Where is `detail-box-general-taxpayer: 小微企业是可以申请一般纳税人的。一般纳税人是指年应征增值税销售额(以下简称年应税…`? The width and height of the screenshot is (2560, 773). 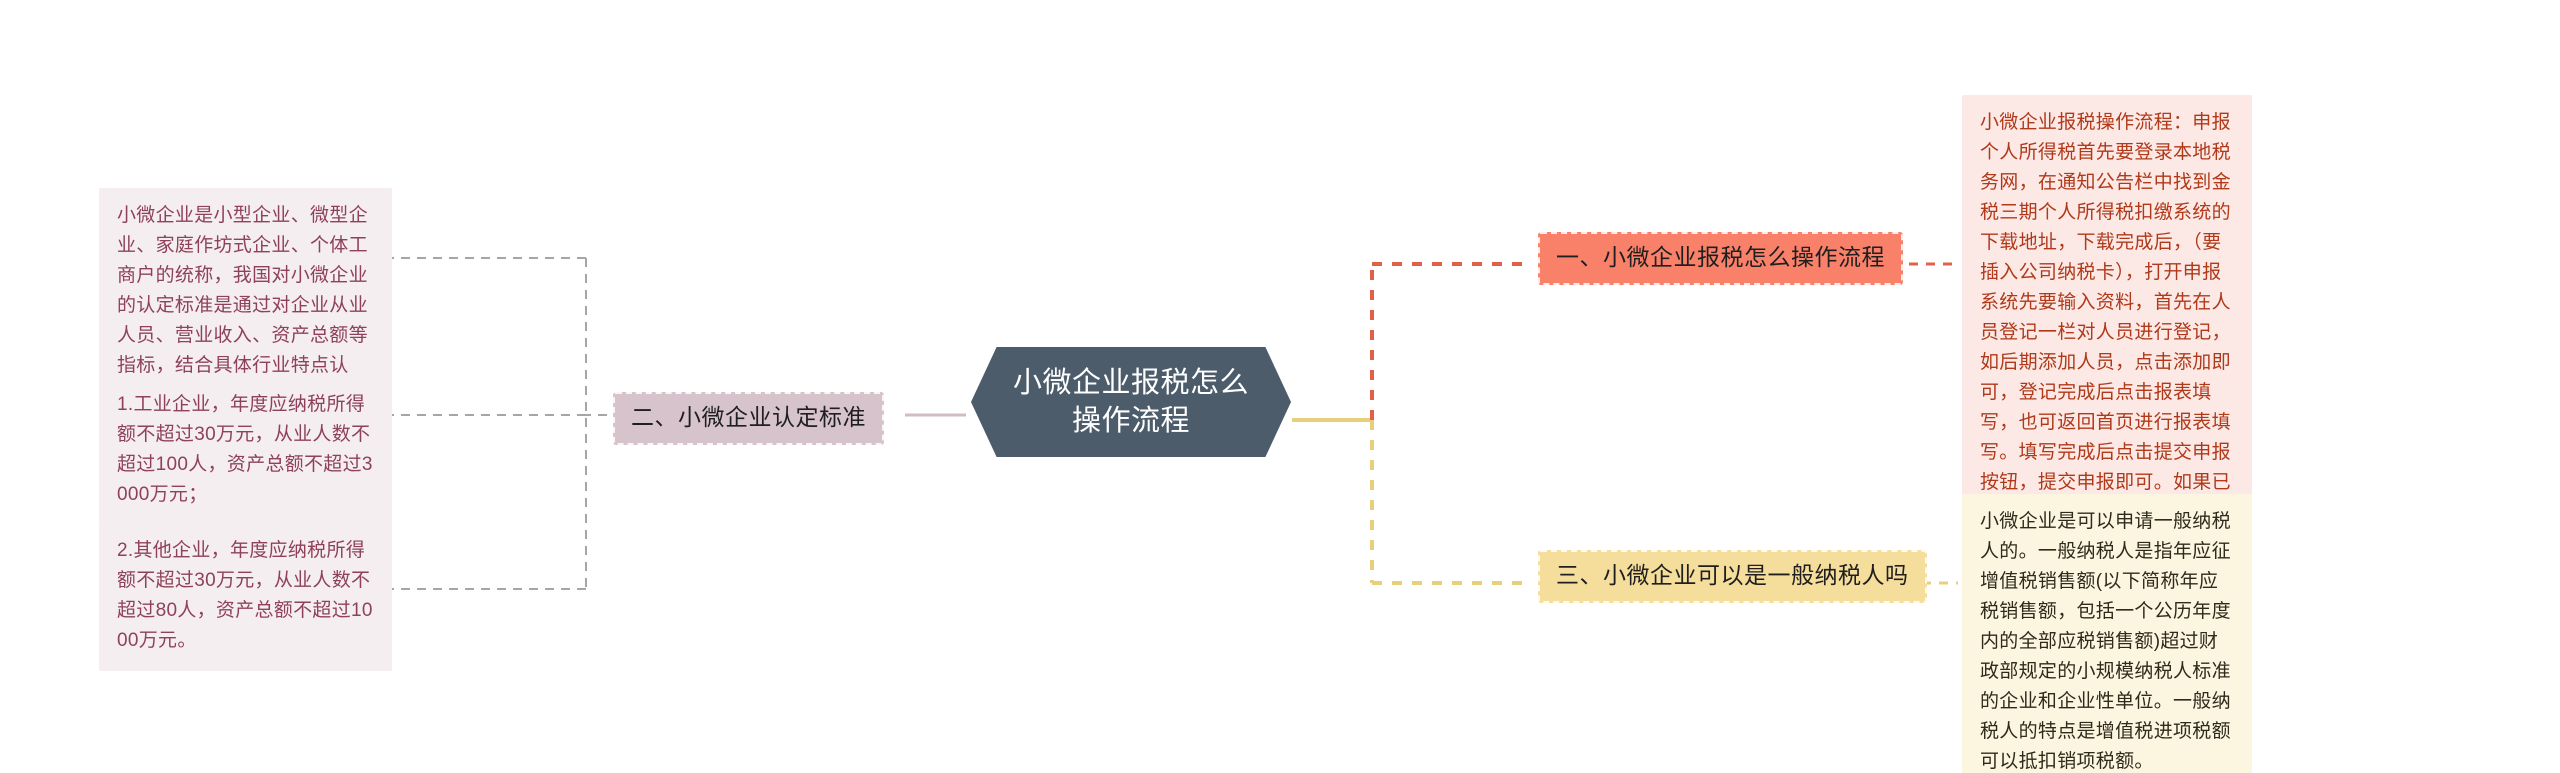 detail-box-general-taxpayer: 小微企业是可以申请一般纳税人的。一般纳税人是指年应征增值税销售额(以下简称年应税… is located at coordinates (2107, 633).